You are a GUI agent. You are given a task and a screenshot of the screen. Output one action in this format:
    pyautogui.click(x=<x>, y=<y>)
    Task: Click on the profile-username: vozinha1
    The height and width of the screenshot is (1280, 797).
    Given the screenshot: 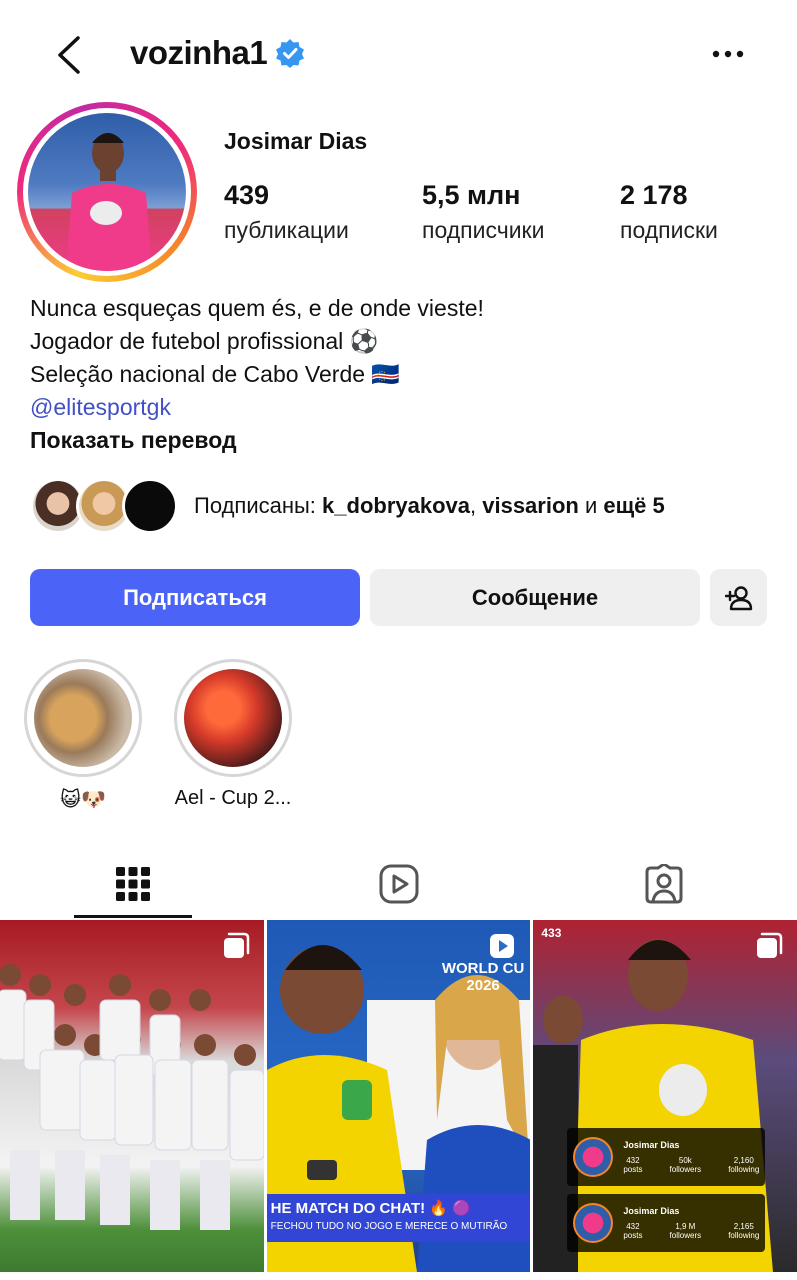 What is the action you would take?
    pyautogui.click(x=217, y=53)
    